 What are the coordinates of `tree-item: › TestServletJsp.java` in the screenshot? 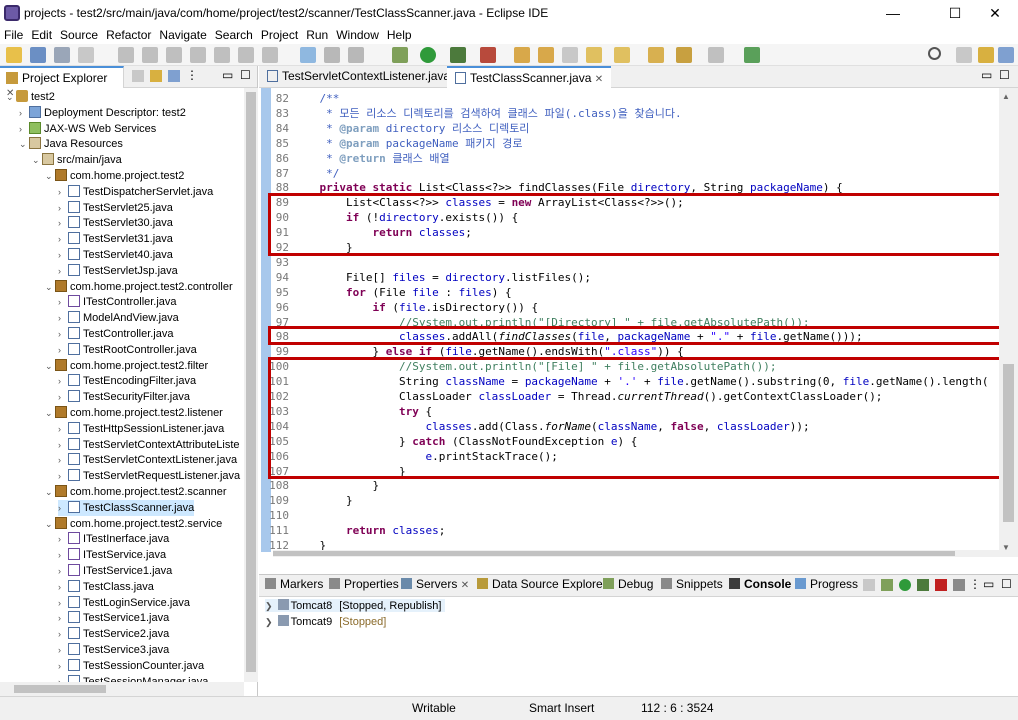 It's located at (118, 271).